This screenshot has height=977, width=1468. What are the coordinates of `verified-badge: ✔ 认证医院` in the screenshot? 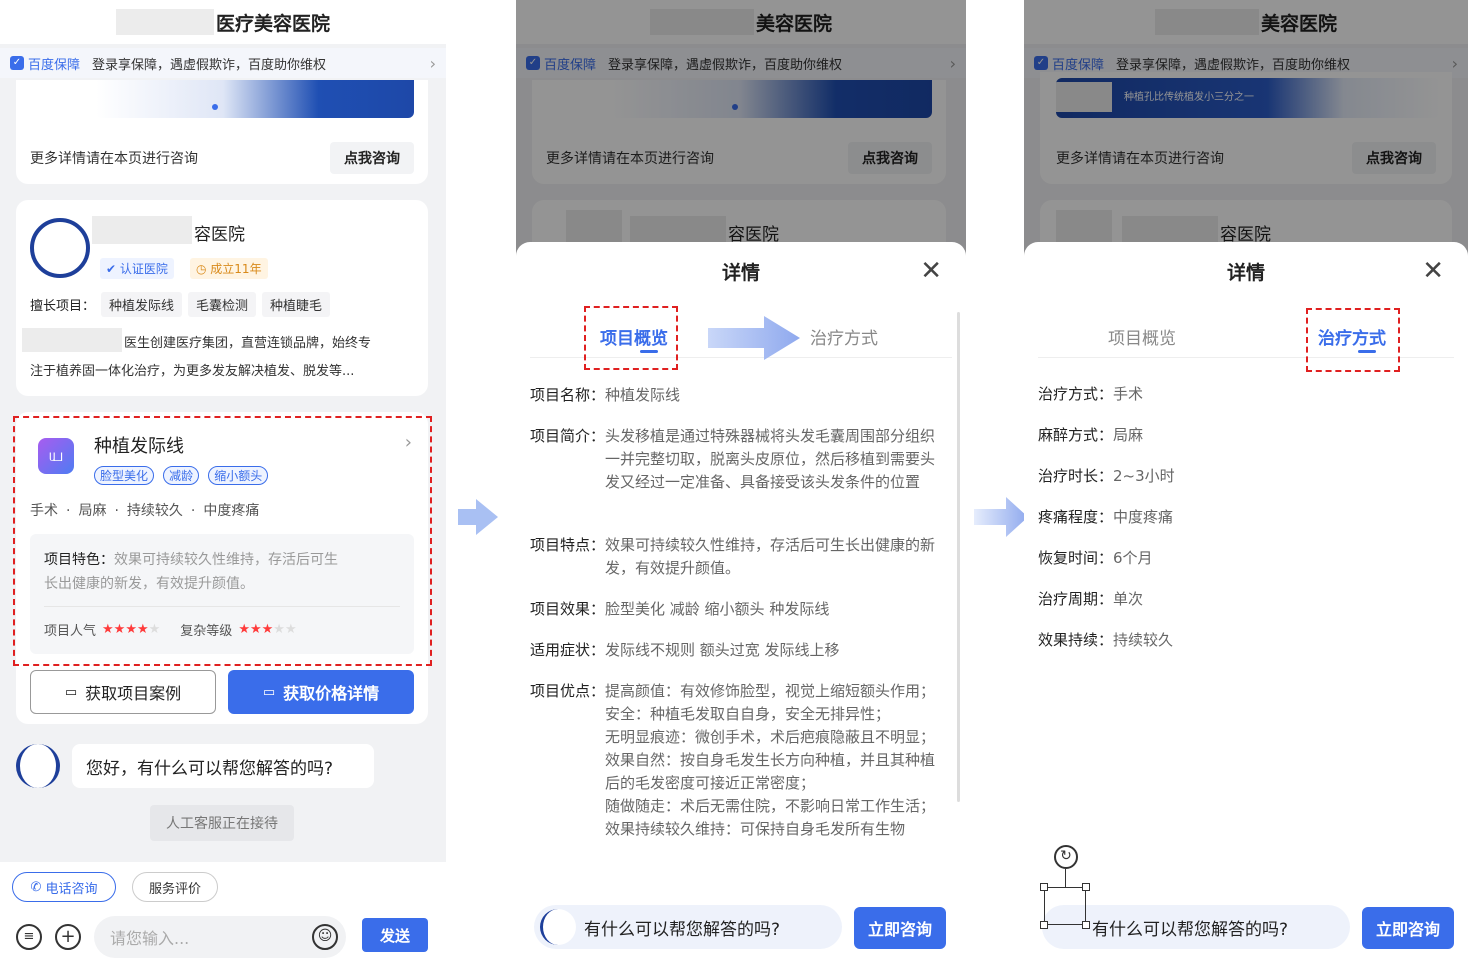 It's located at (137, 268).